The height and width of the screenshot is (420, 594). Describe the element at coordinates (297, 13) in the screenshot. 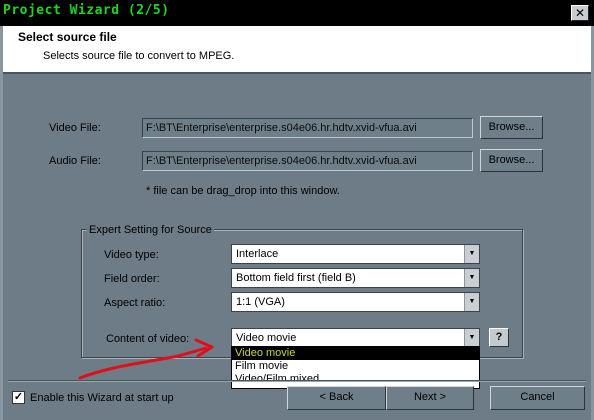

I see `title-bar: Project Wizard (2/5) ✕` at that location.